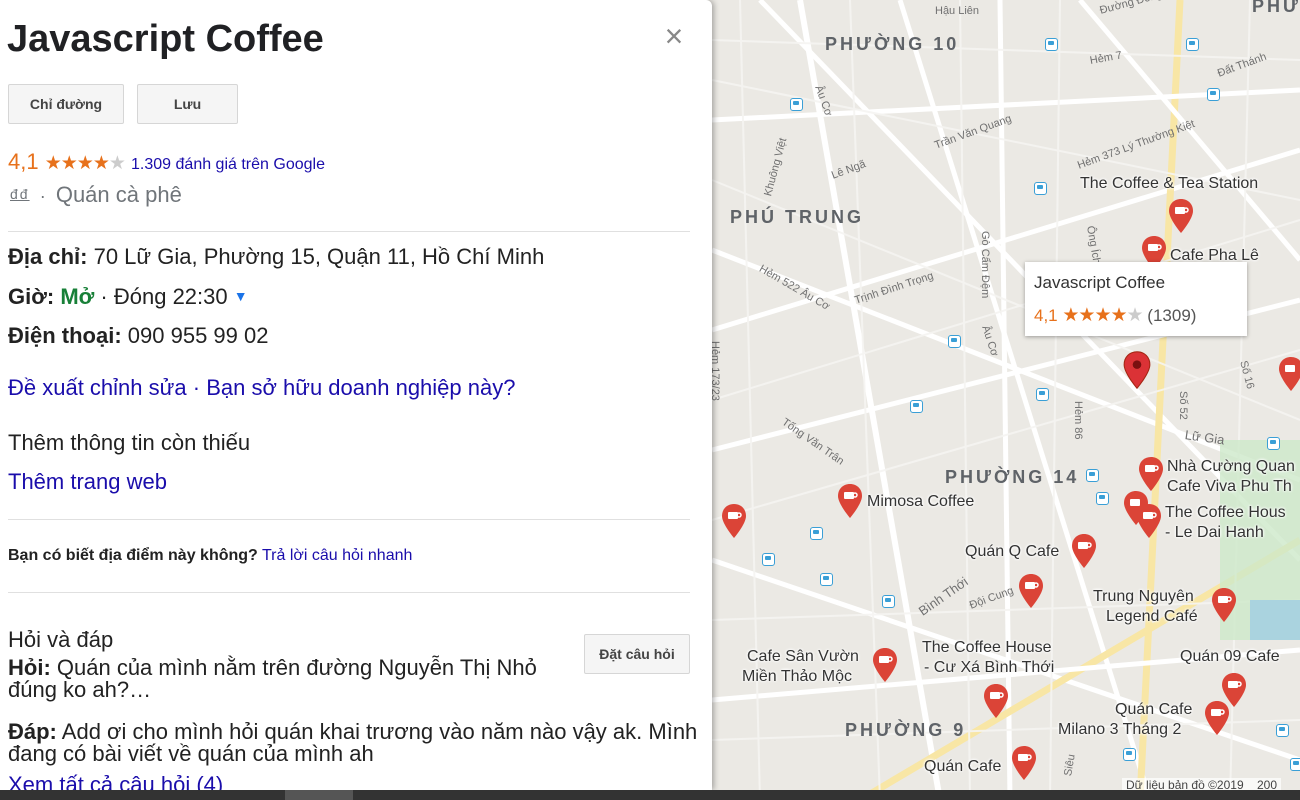  What do you see at coordinates (48, 256) in the screenshot?
I see `address-label: Địa chỉ:` at bounding box center [48, 256].